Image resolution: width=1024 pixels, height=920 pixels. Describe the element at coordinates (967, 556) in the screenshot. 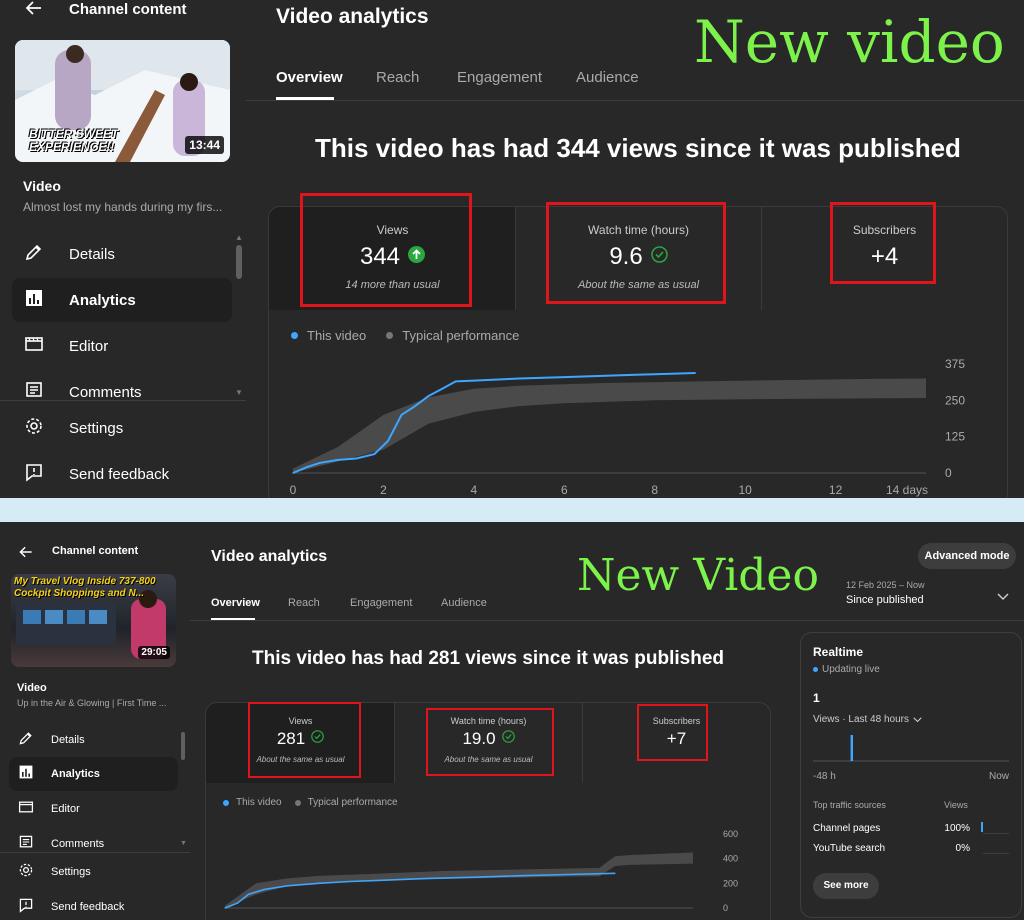

I see `advanced-mode-button: Advanced mode` at that location.